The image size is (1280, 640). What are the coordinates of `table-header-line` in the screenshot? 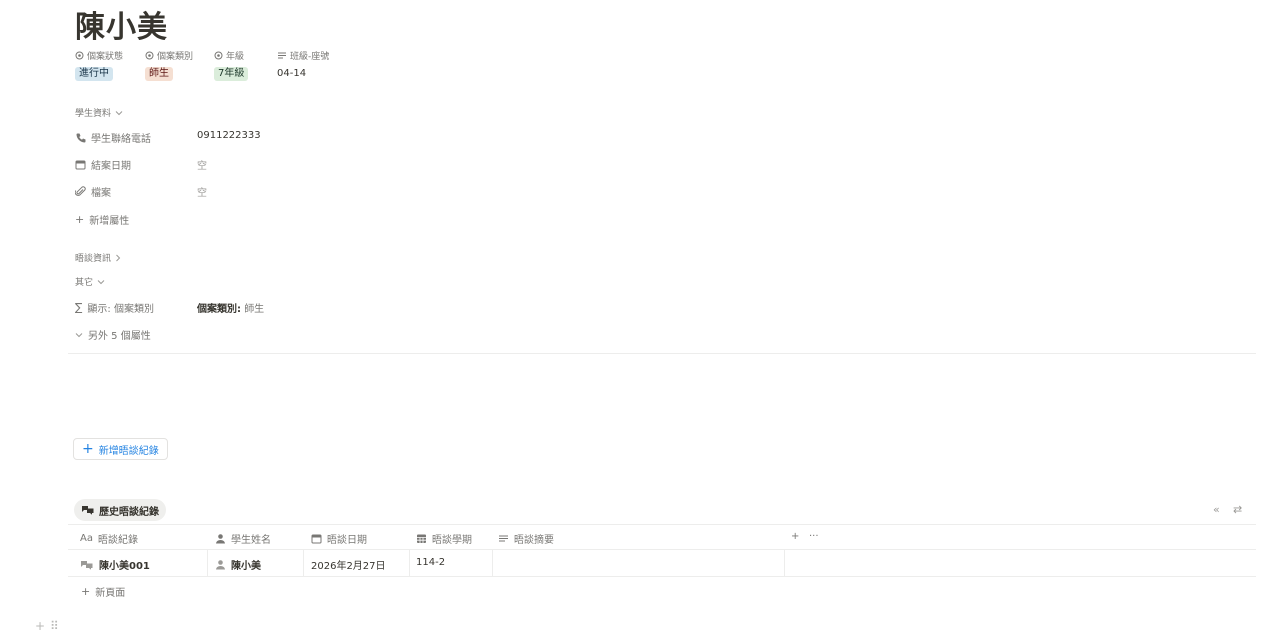 It's located at (662, 549).